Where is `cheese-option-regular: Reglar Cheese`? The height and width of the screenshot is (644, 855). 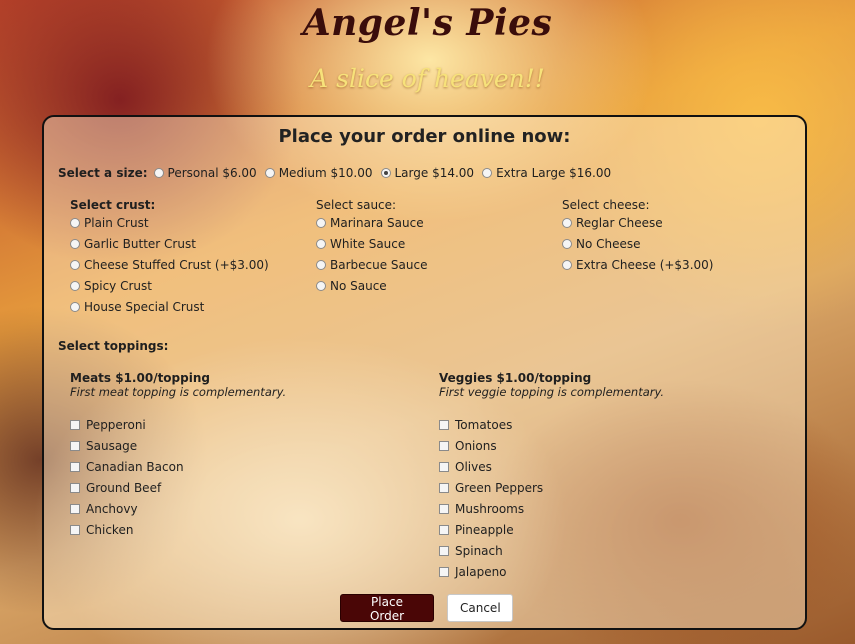 cheese-option-regular: Reglar Cheese is located at coordinates (637, 223).